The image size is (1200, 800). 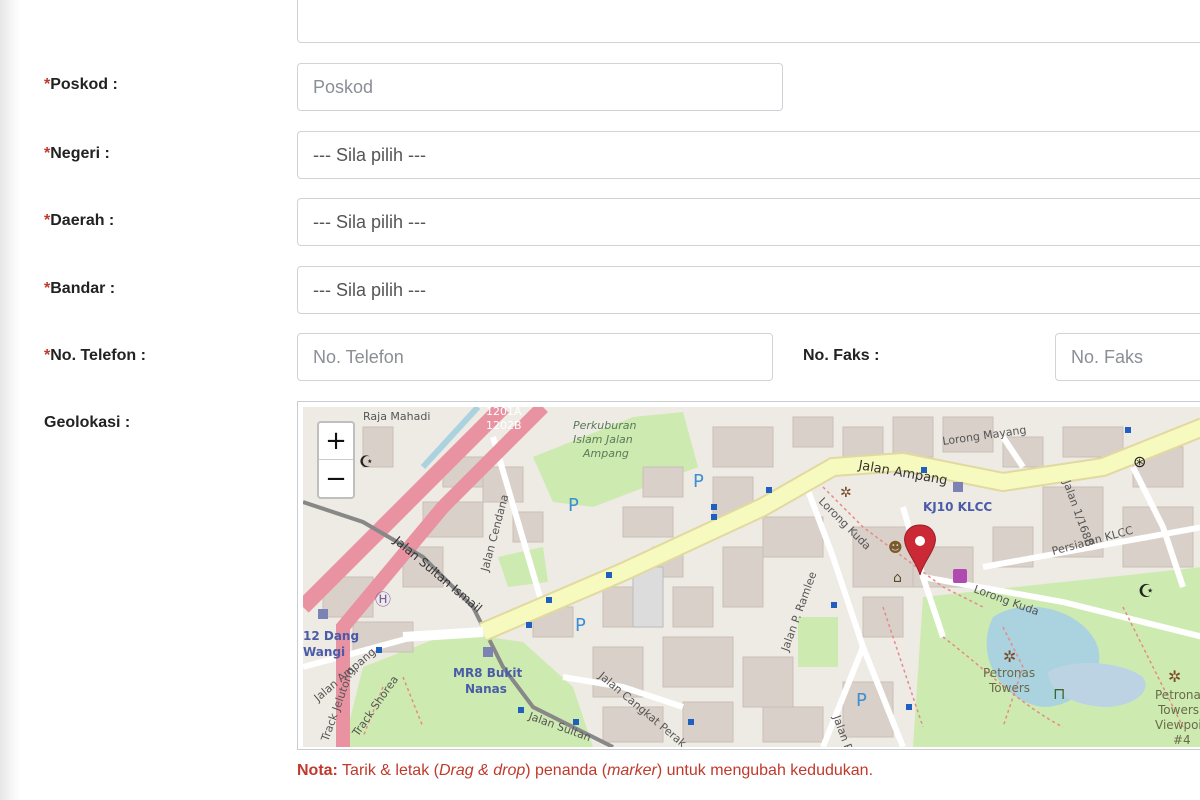 What do you see at coordinates (504, 425) in the screenshot?
I see `exit2-label: 1202B` at bounding box center [504, 425].